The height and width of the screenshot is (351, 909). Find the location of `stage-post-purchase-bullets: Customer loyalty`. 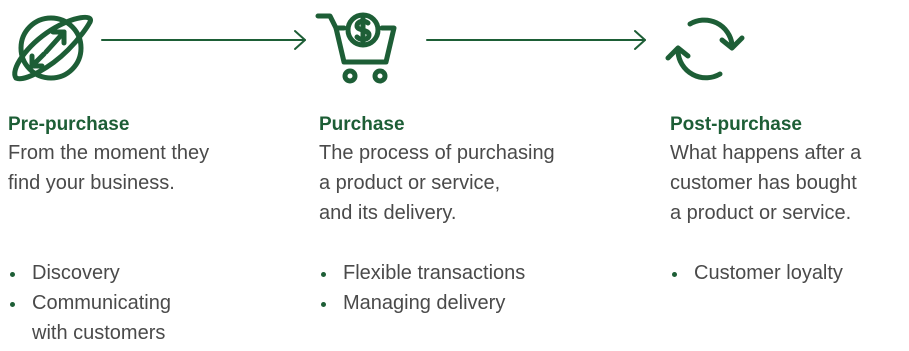

stage-post-purchase-bullets: Customer loyalty is located at coordinates (756, 273).